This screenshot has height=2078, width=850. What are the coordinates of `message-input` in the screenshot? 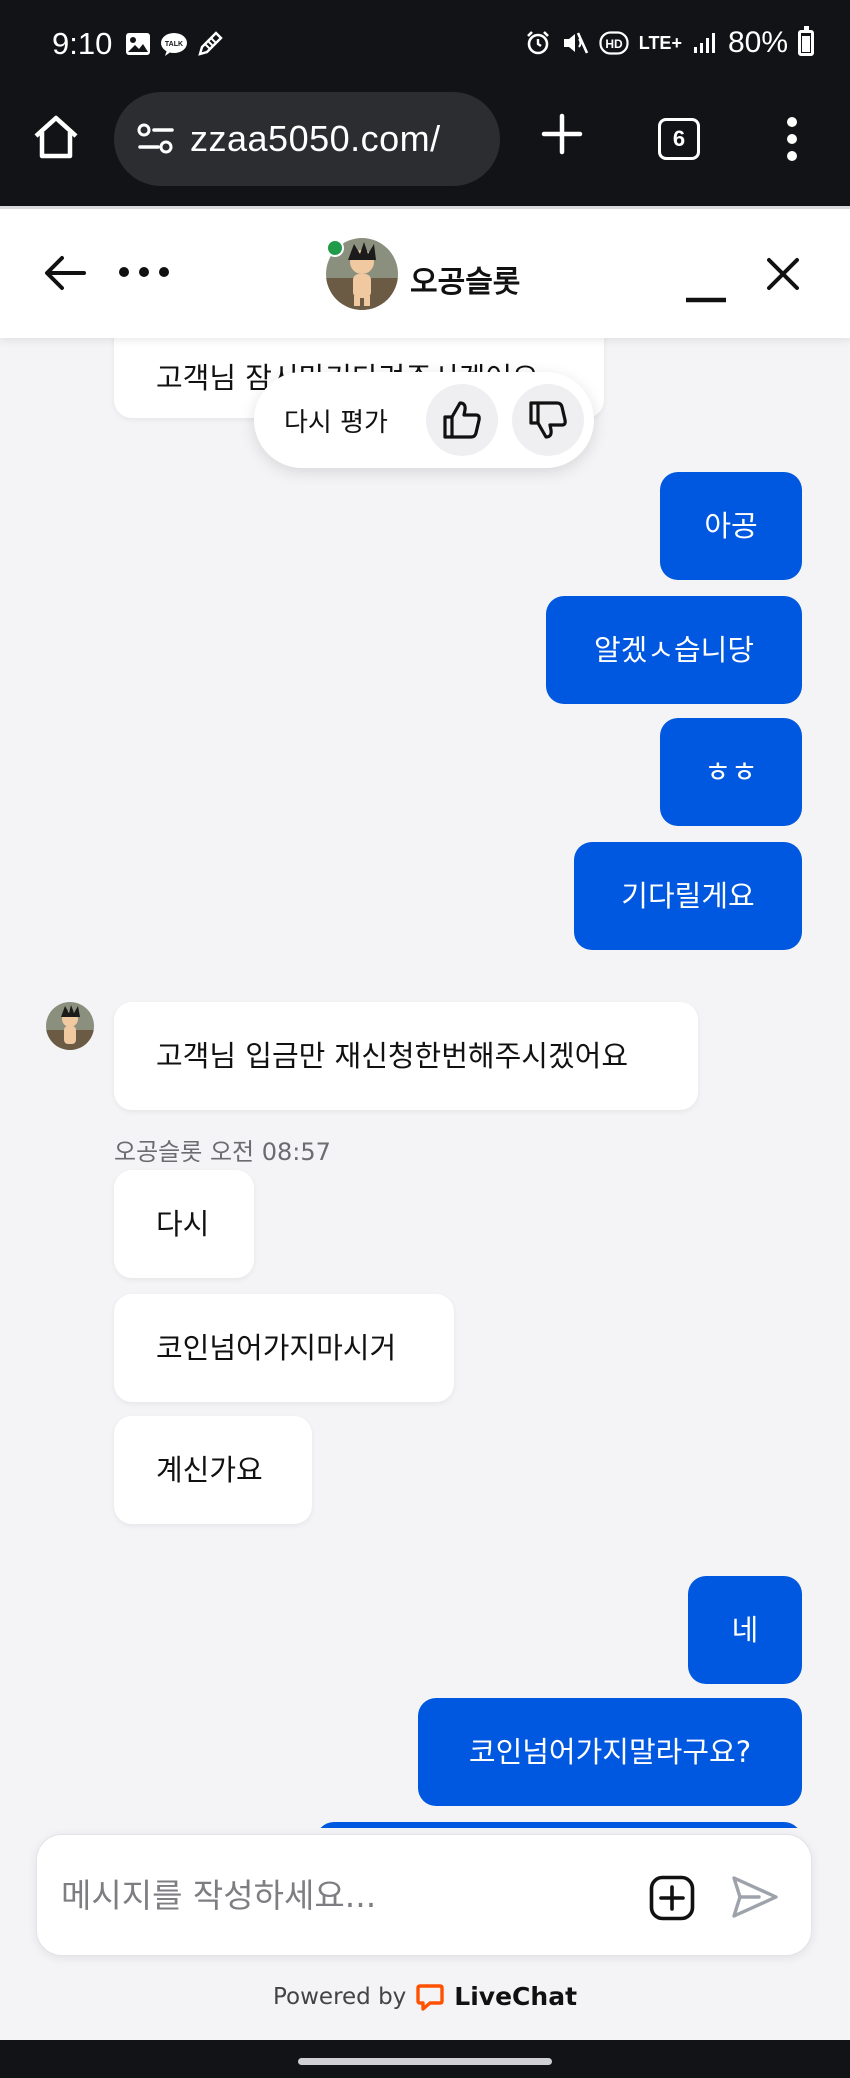 It's located at (351, 1895).